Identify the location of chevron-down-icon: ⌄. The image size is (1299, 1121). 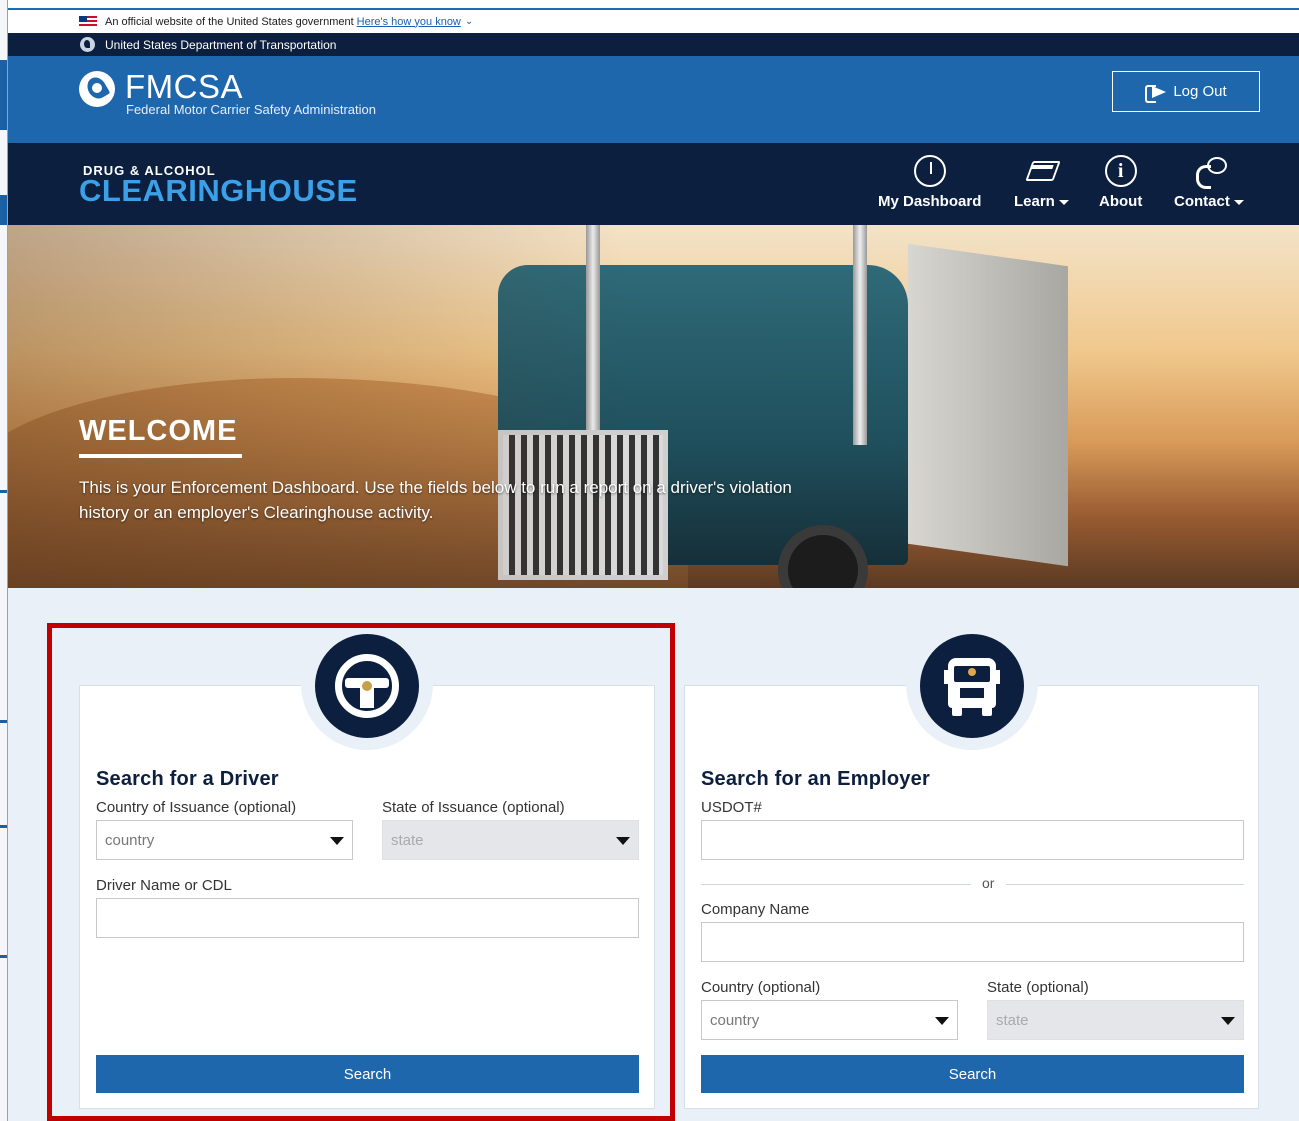
(469, 21).